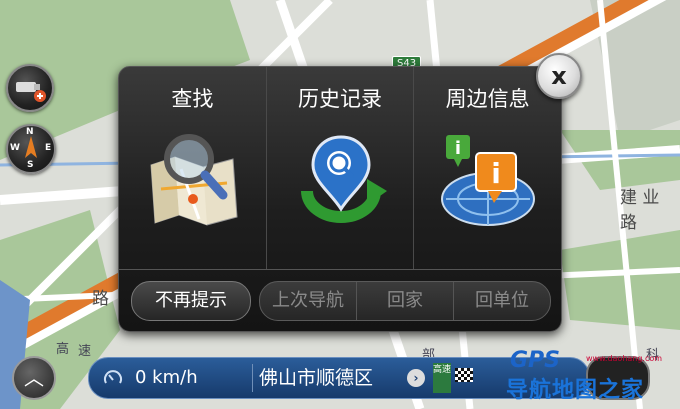 This screenshot has width=680, height=409. I want to click on compass-west: W, so click(15, 148).